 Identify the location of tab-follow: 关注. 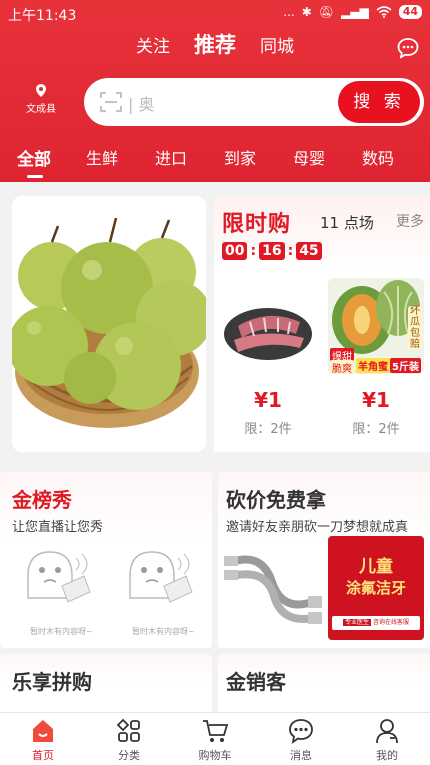
(153, 44).